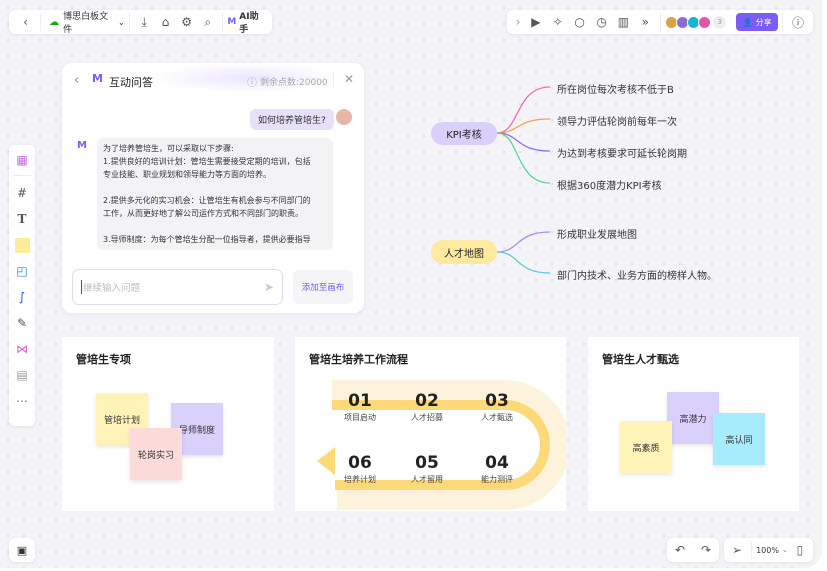 The height and width of the screenshot is (571, 827). I want to click on undo-redo-bar: ↶ ↷, so click(693, 550).